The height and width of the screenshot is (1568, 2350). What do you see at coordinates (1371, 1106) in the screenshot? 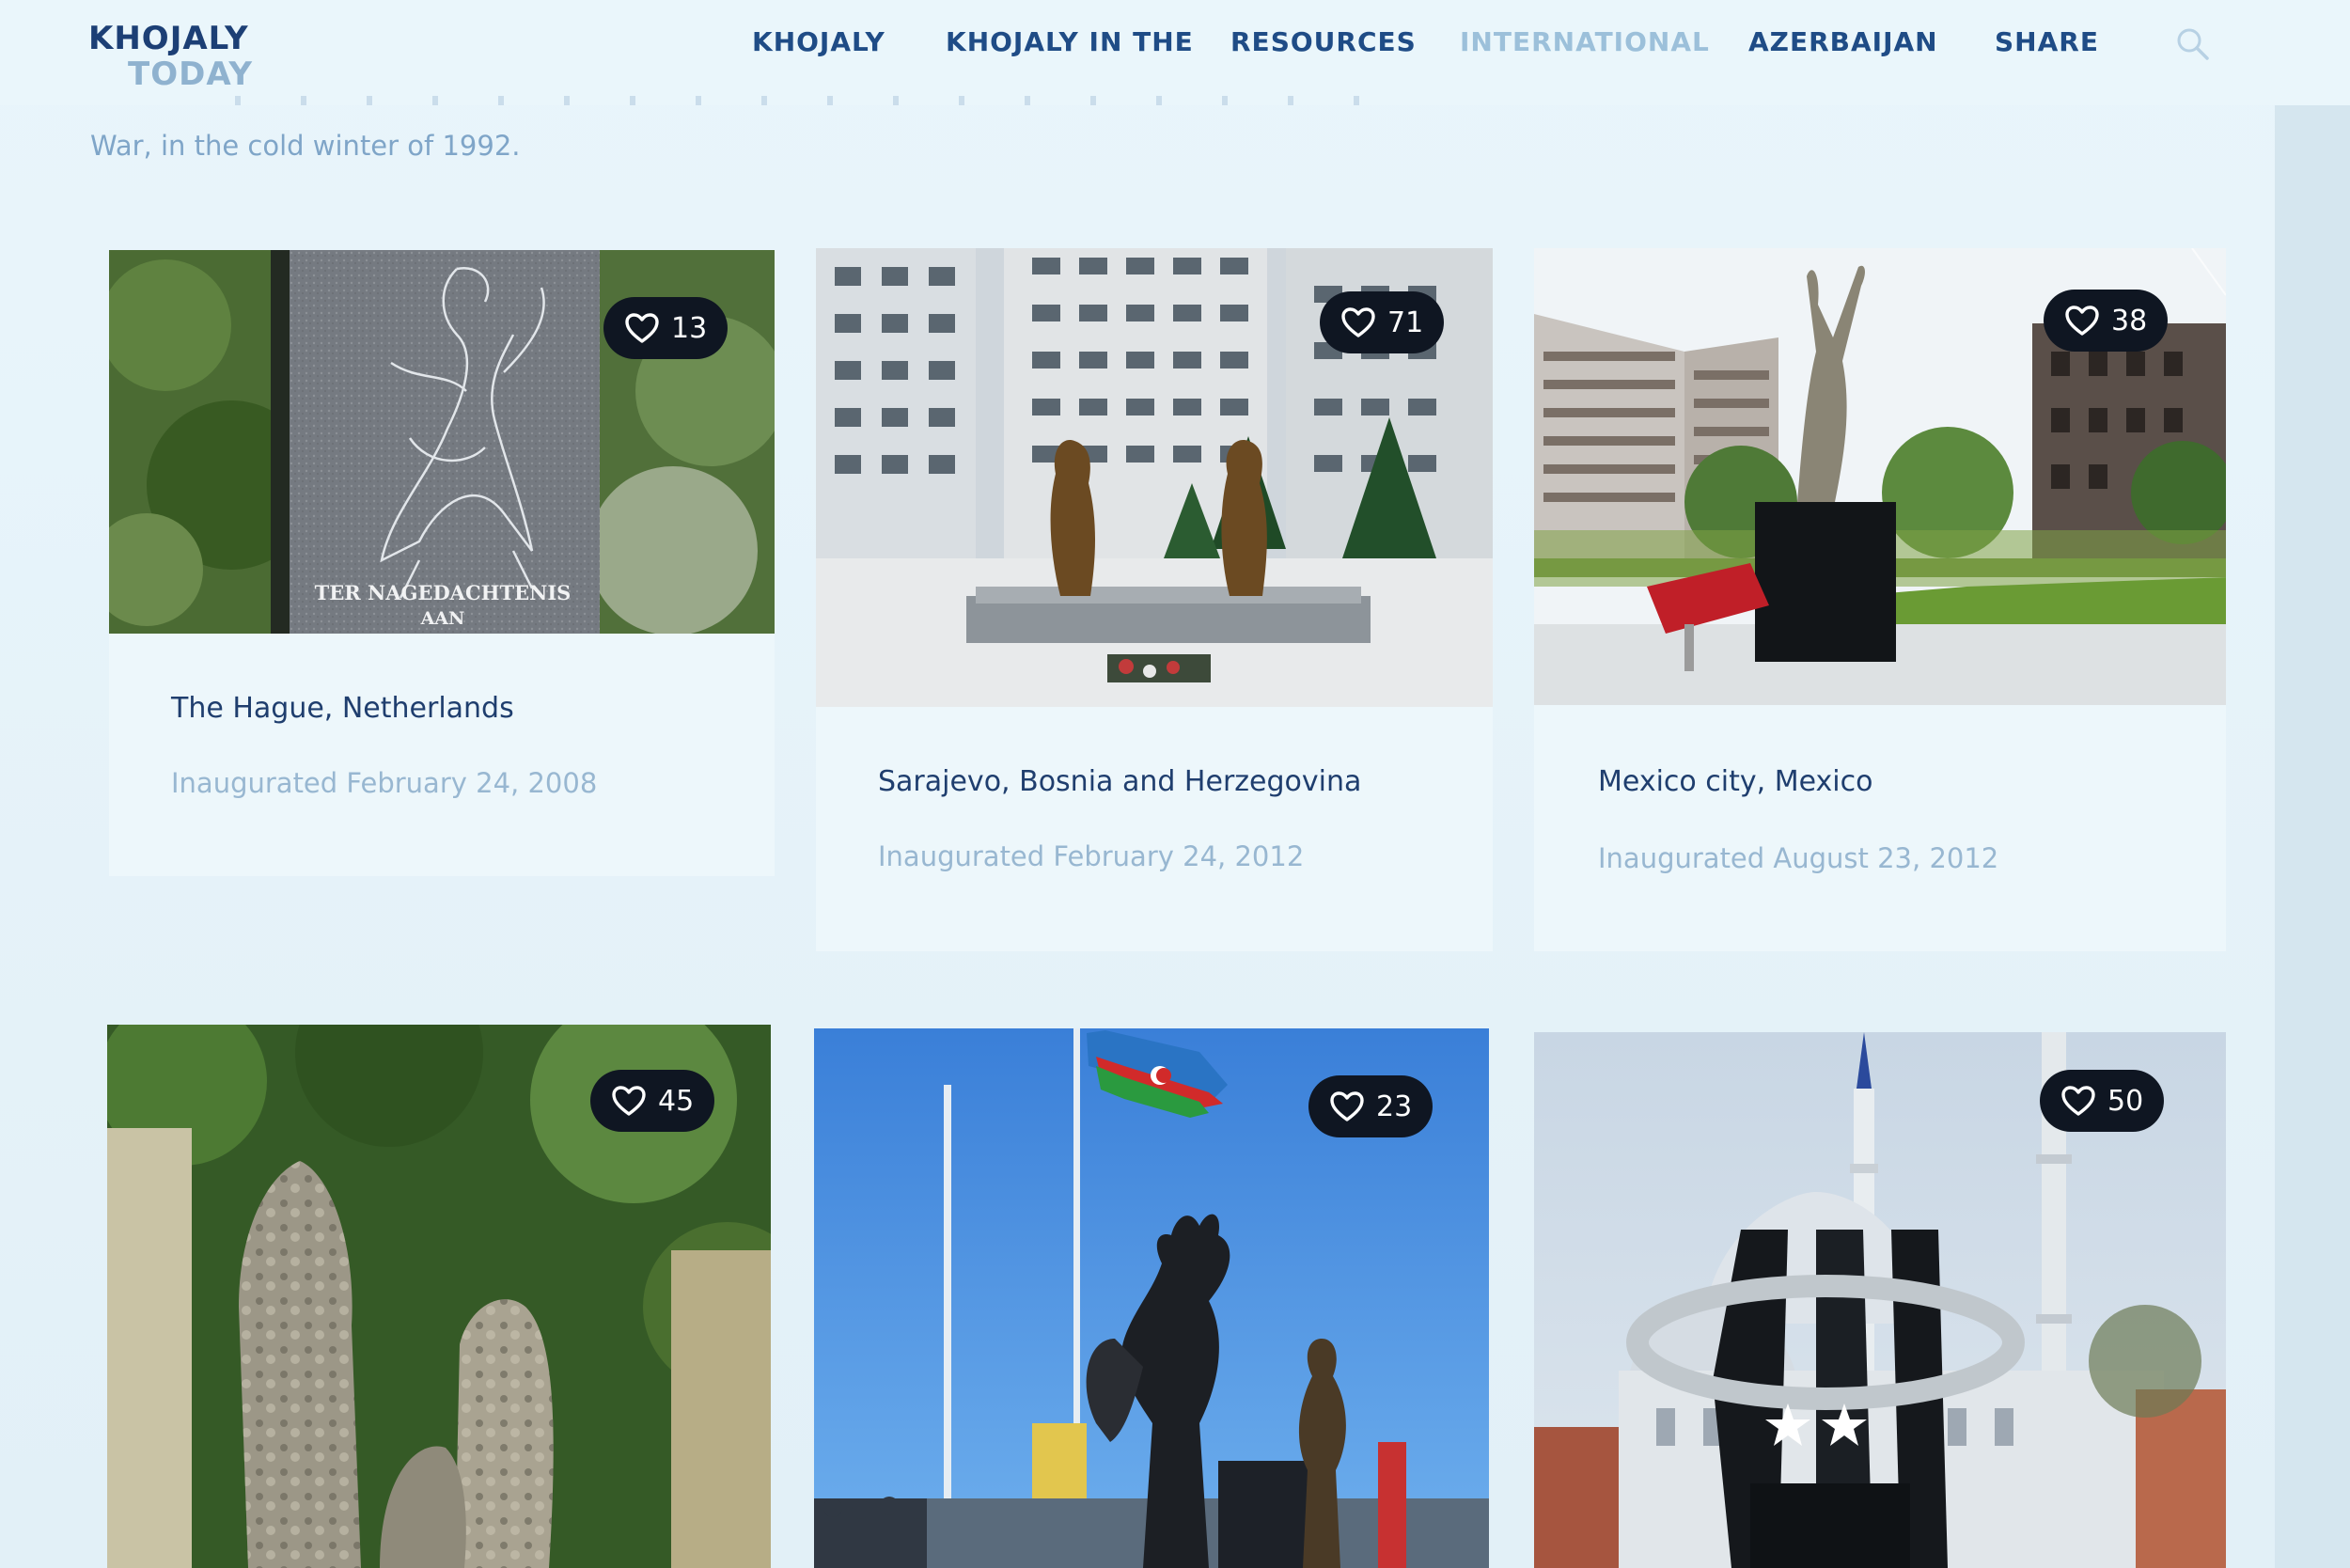
I see `like-badge: 23` at bounding box center [1371, 1106].